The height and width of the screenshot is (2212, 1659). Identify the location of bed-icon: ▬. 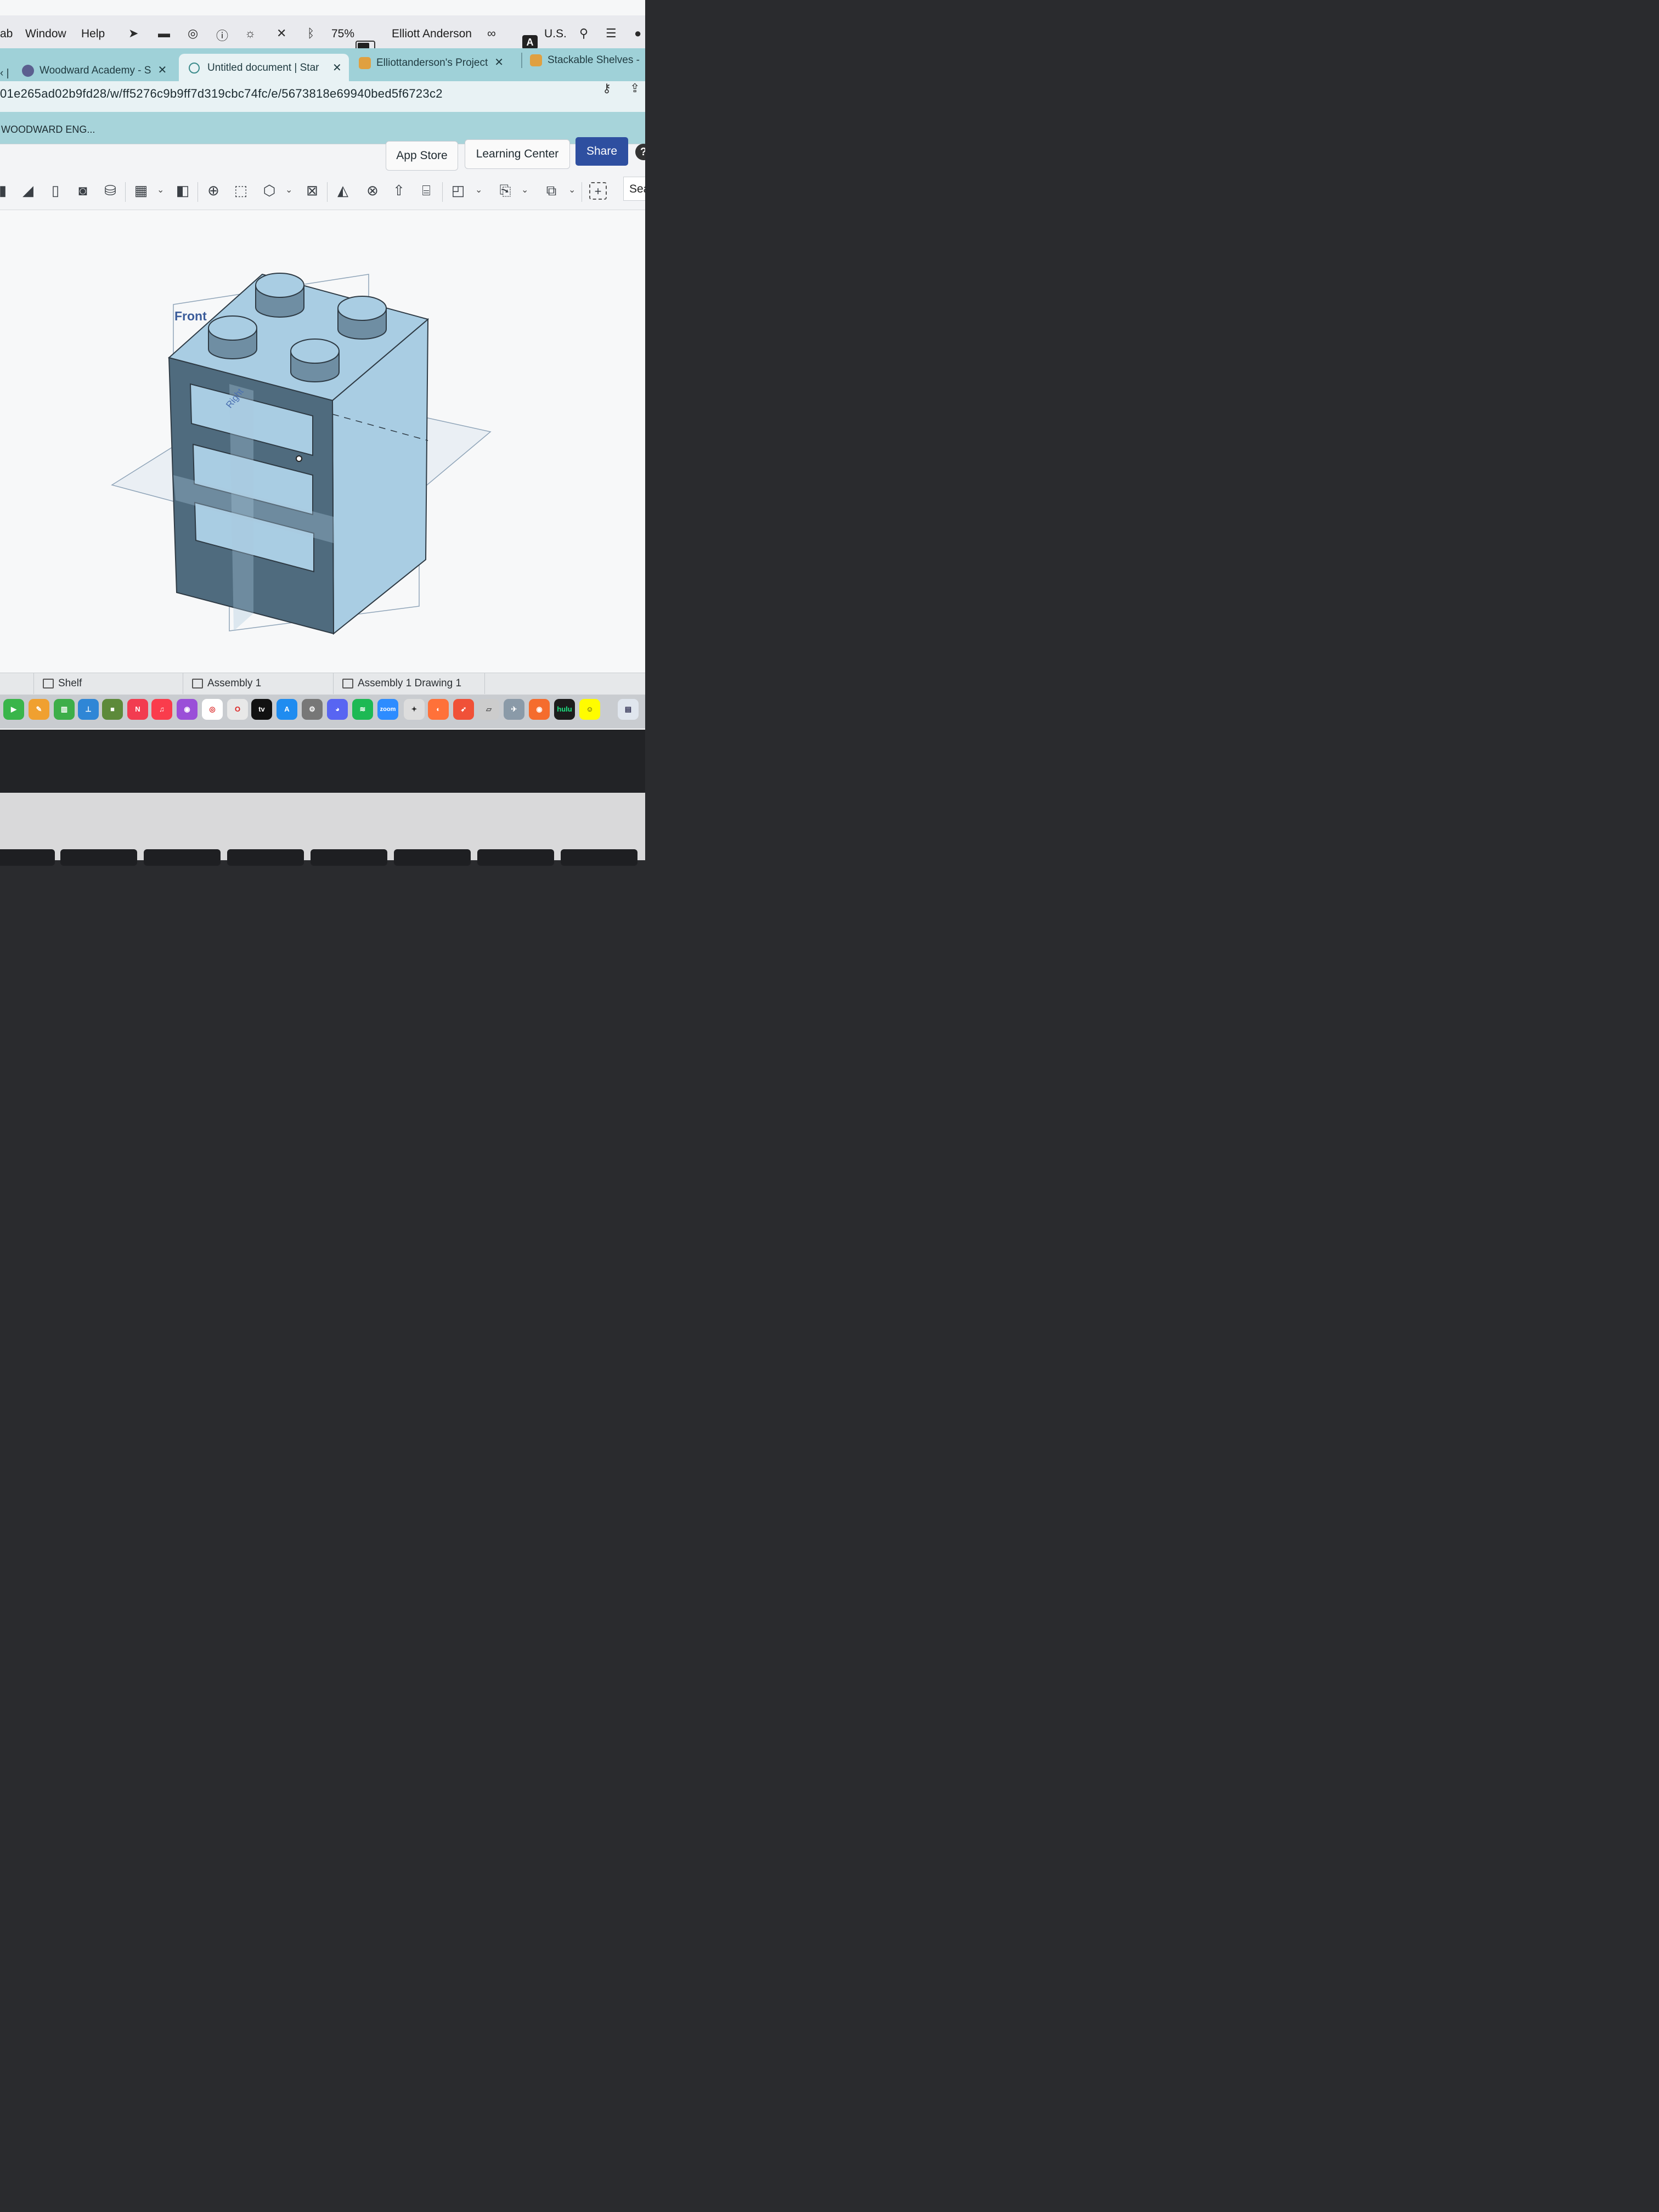
(164, 33).